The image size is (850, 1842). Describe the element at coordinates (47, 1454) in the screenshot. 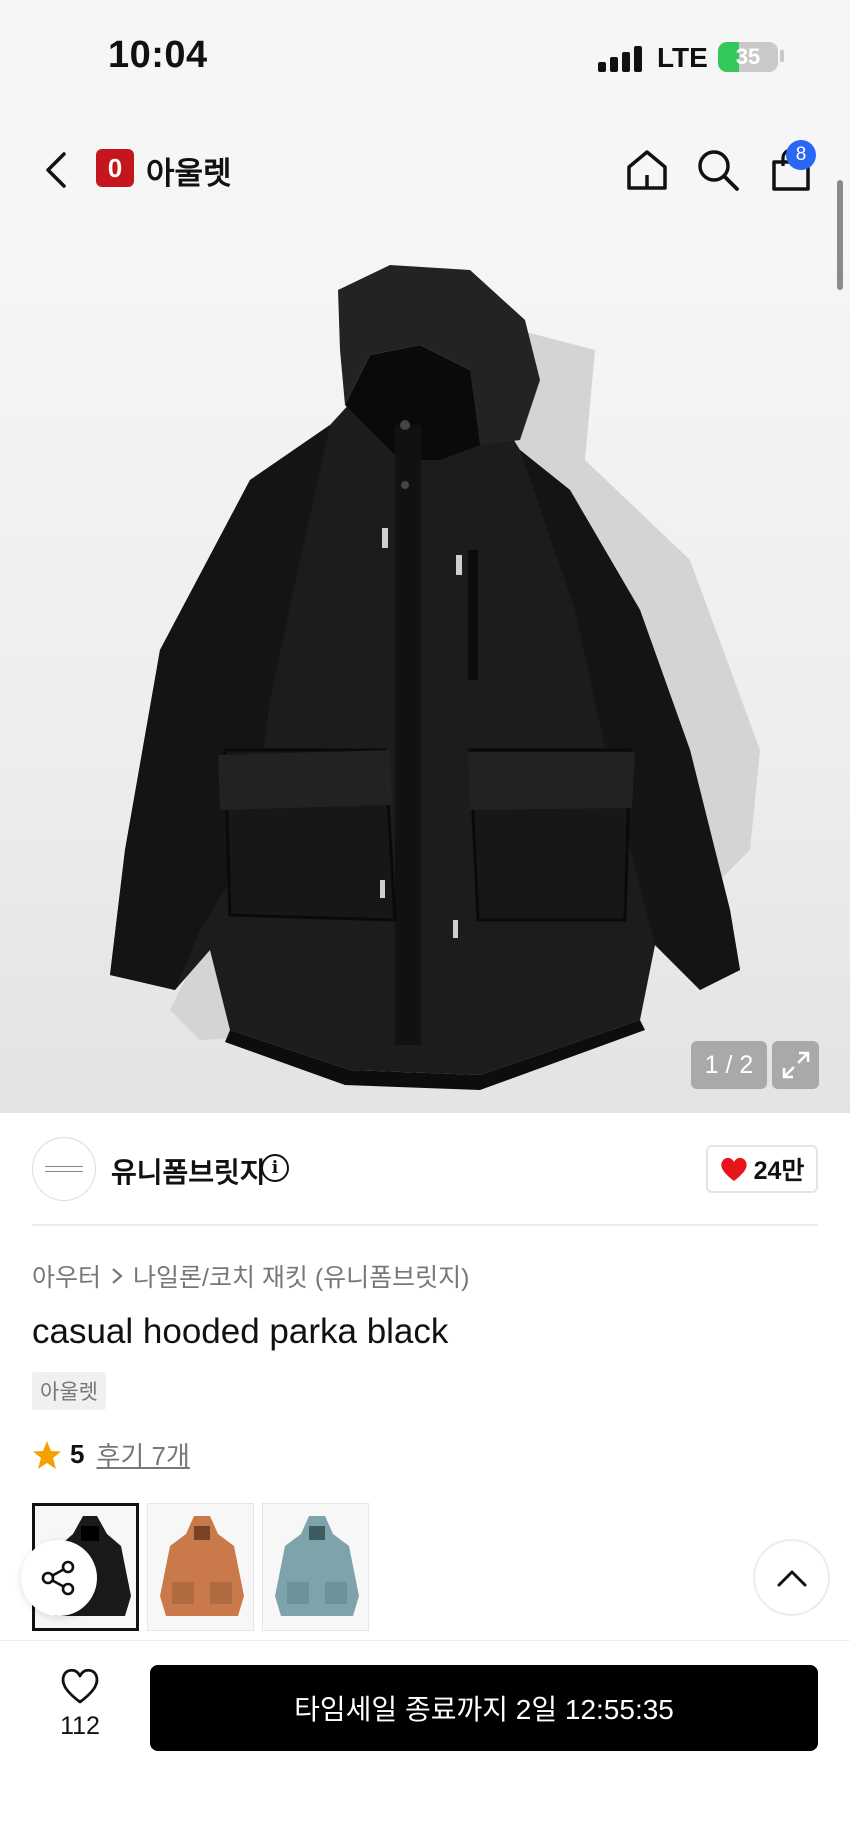

I see `star-icon` at that location.